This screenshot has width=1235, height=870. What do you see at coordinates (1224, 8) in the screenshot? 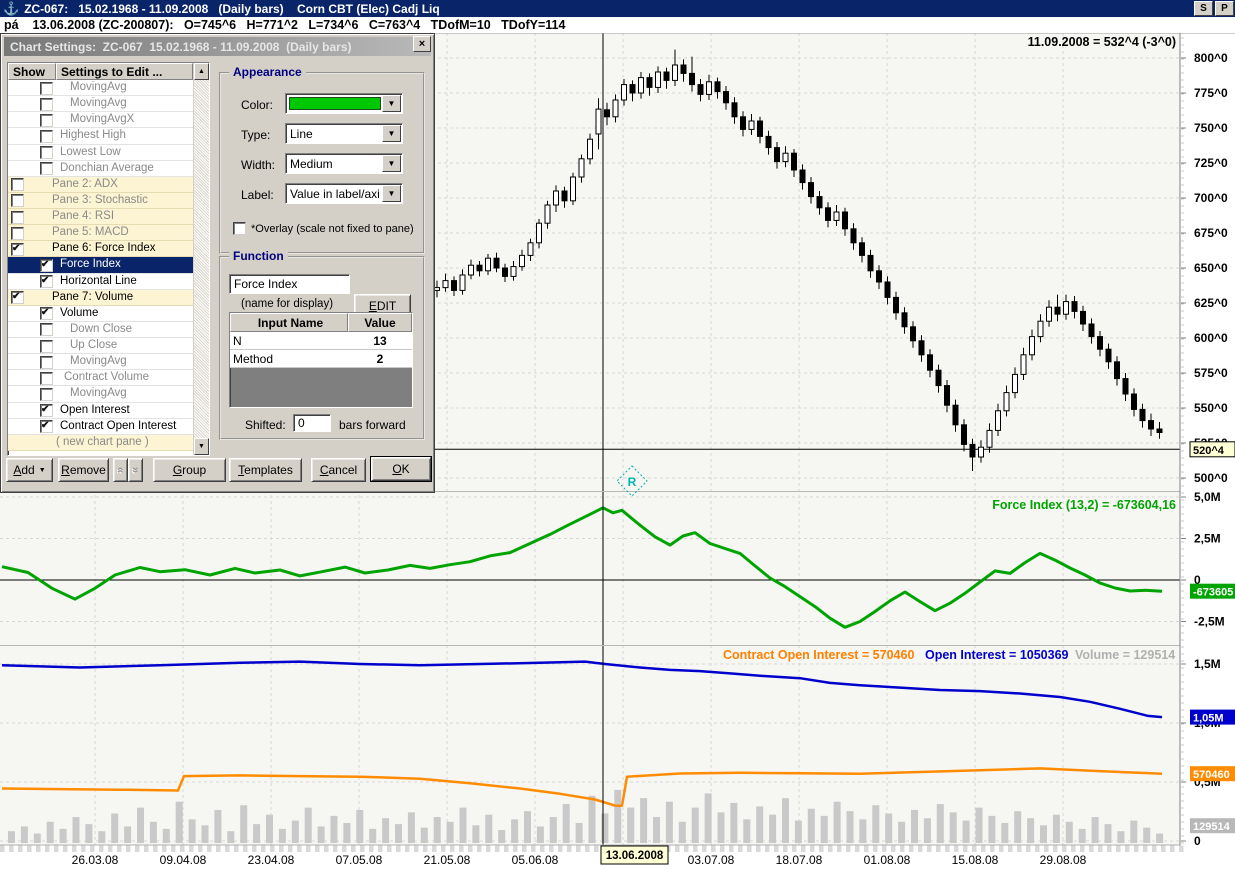
I see `titlebar-button-p: P` at bounding box center [1224, 8].